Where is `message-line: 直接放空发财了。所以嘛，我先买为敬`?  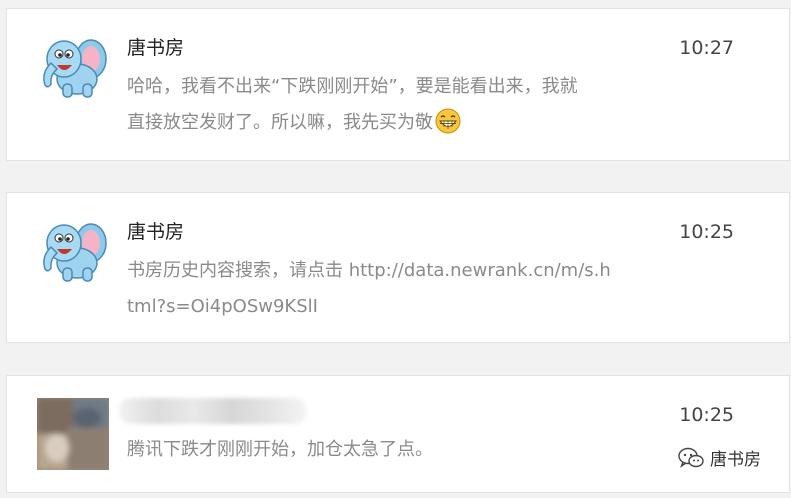 message-line: 直接放空发财了。所以嘛，我先买为敬 is located at coordinates (407, 123).